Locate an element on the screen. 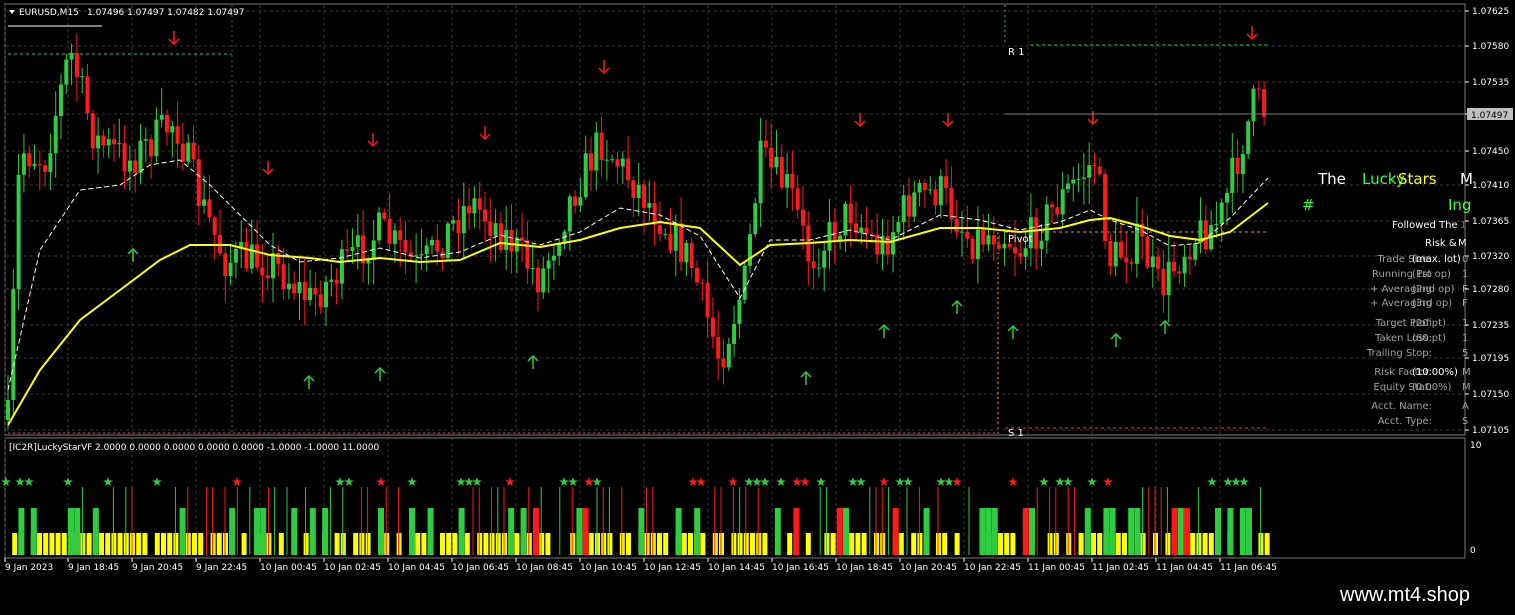  chart-menu-triangle-icon is located at coordinates (12, 12).